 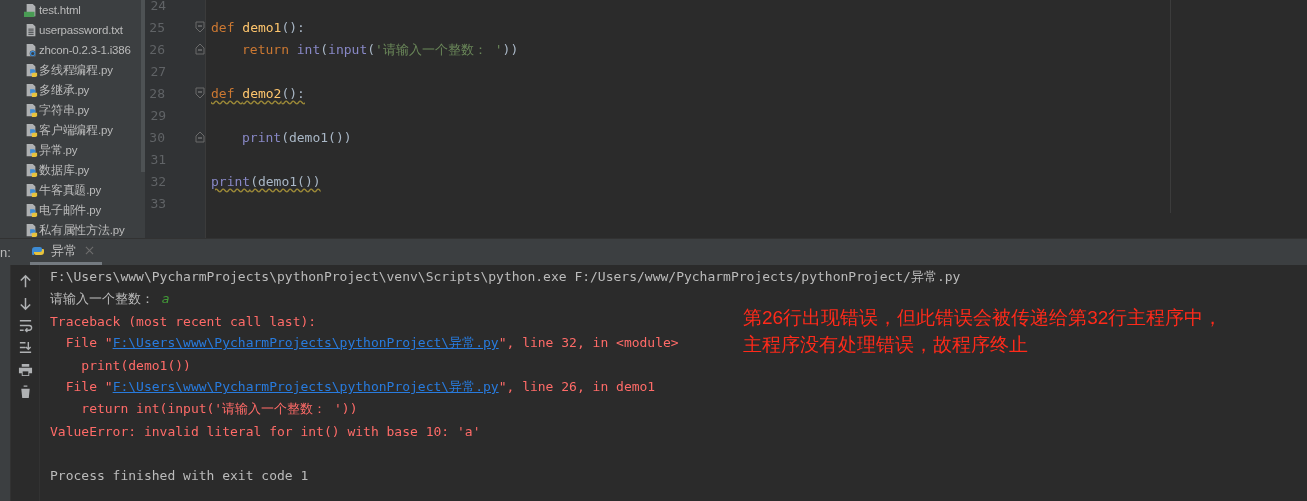 I want to click on console-line: File "F:\Users\www\PycharmProjects\pythonProject\异常.py", line 26, in demo1, so click(x=360, y=387).